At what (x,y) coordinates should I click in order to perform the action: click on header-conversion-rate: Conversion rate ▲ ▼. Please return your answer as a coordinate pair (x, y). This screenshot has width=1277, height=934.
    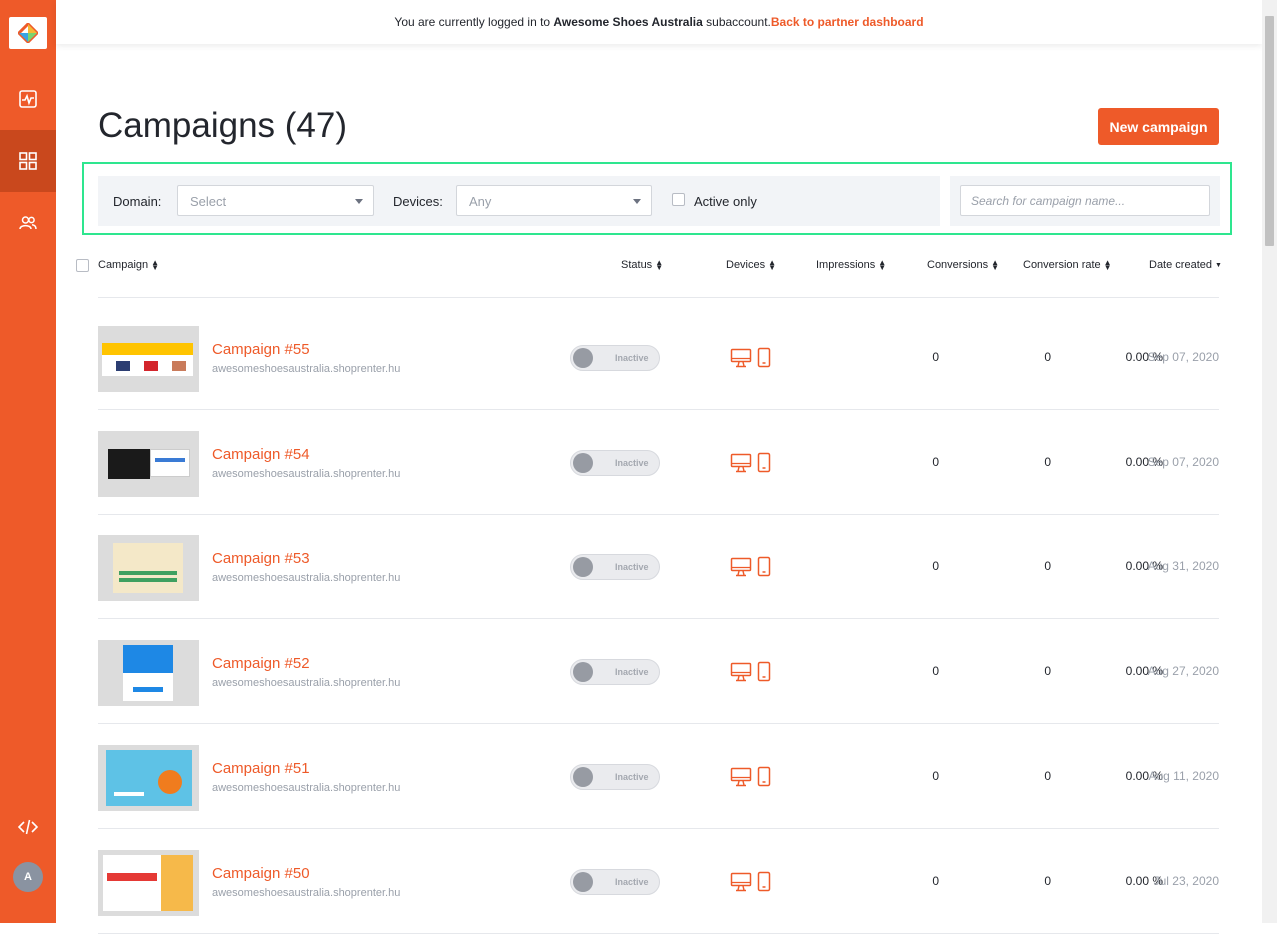
    Looking at the image, I should click on (1067, 265).